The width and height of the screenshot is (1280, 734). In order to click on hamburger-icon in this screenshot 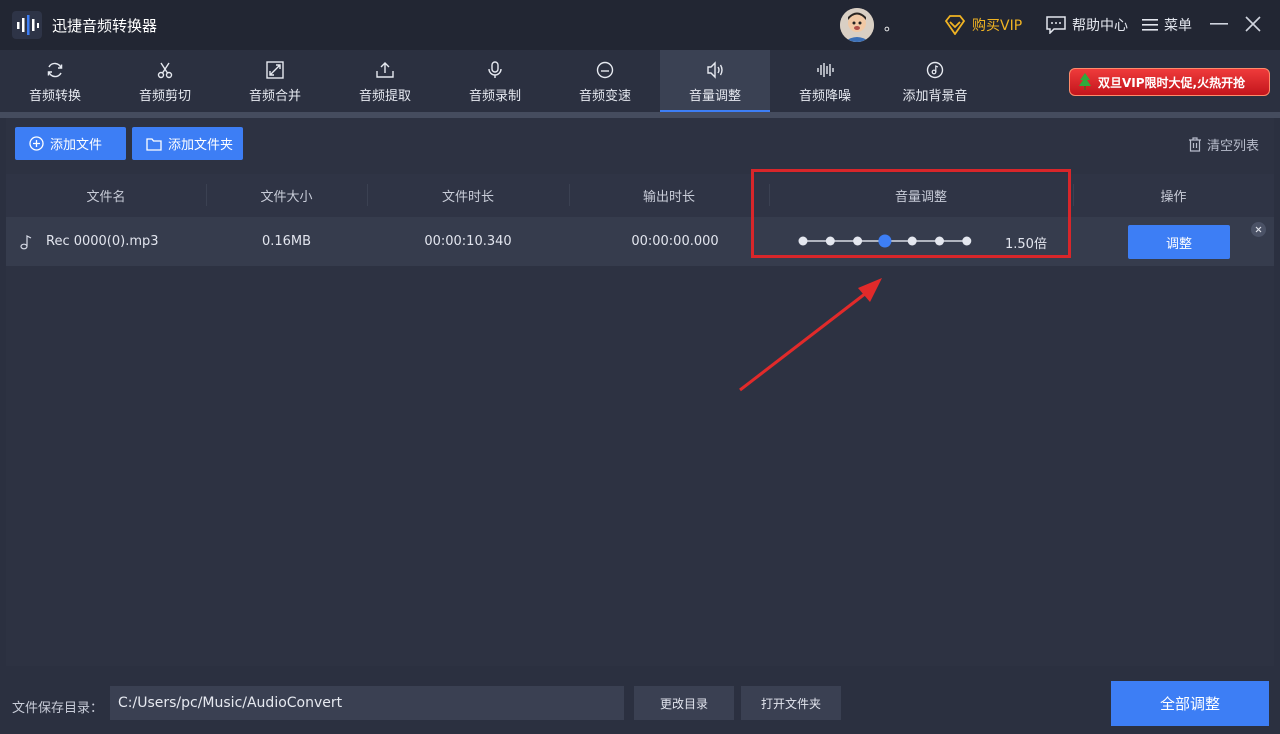, I will do `click(1150, 25)`.